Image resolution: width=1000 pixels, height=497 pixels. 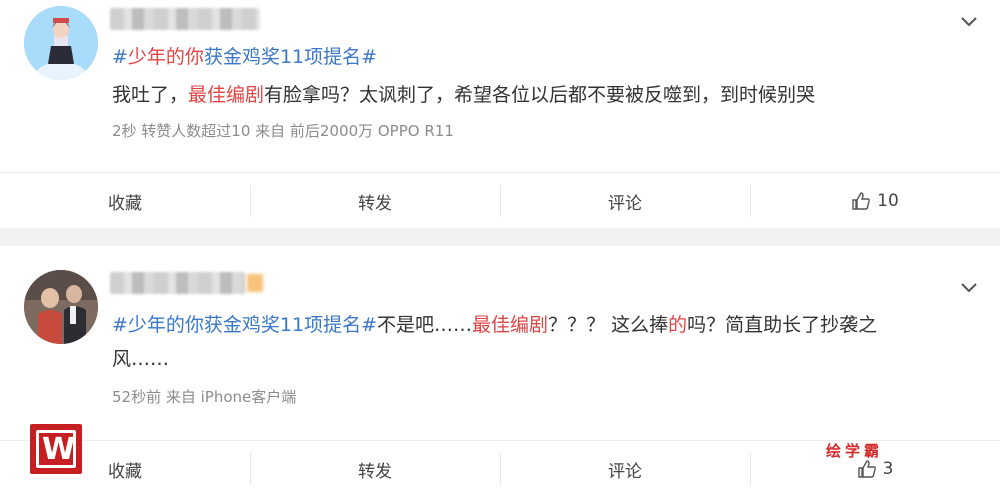 I want to click on avatar-illustration, so click(x=61, y=43).